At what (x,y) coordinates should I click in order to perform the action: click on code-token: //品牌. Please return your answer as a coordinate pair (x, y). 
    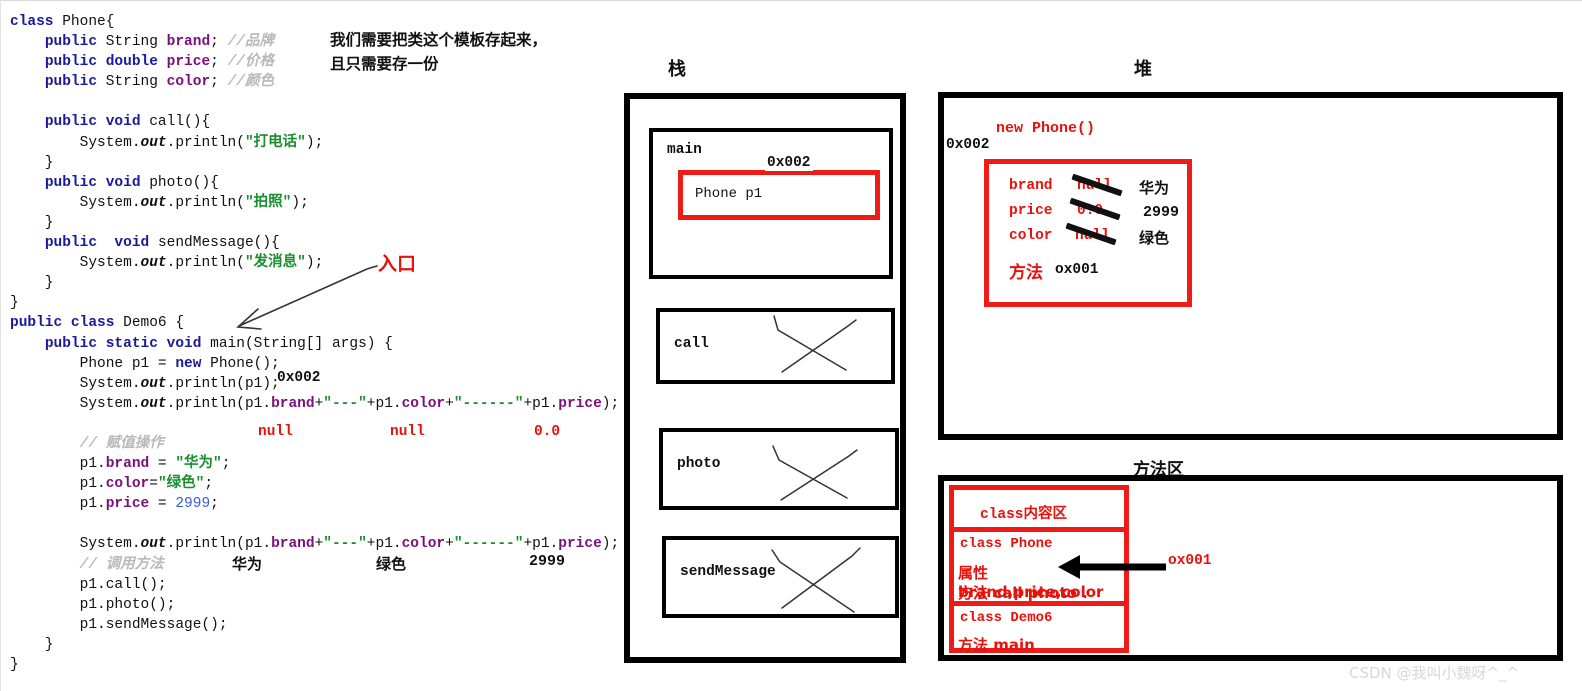
    Looking at the image, I should click on (250, 42).